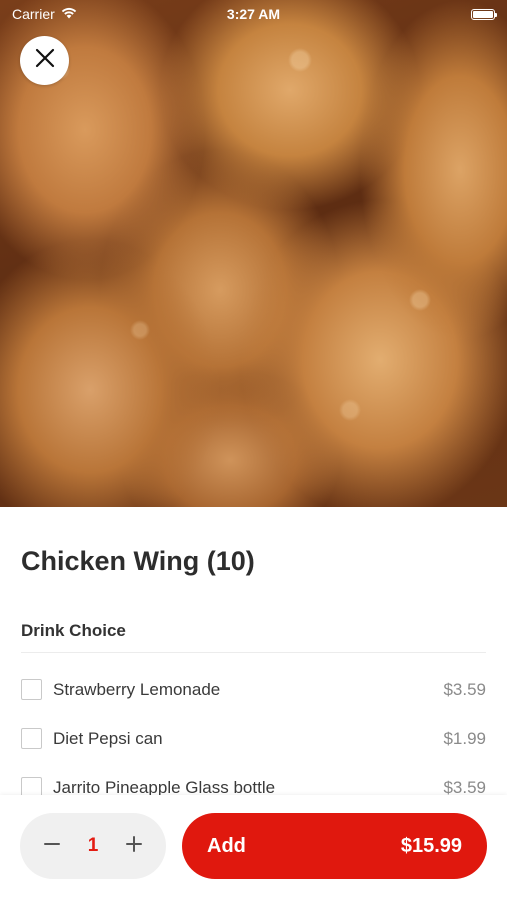 Image resolution: width=507 pixels, height=900 pixels. I want to click on quantity-stepper: 1, so click(93, 846).